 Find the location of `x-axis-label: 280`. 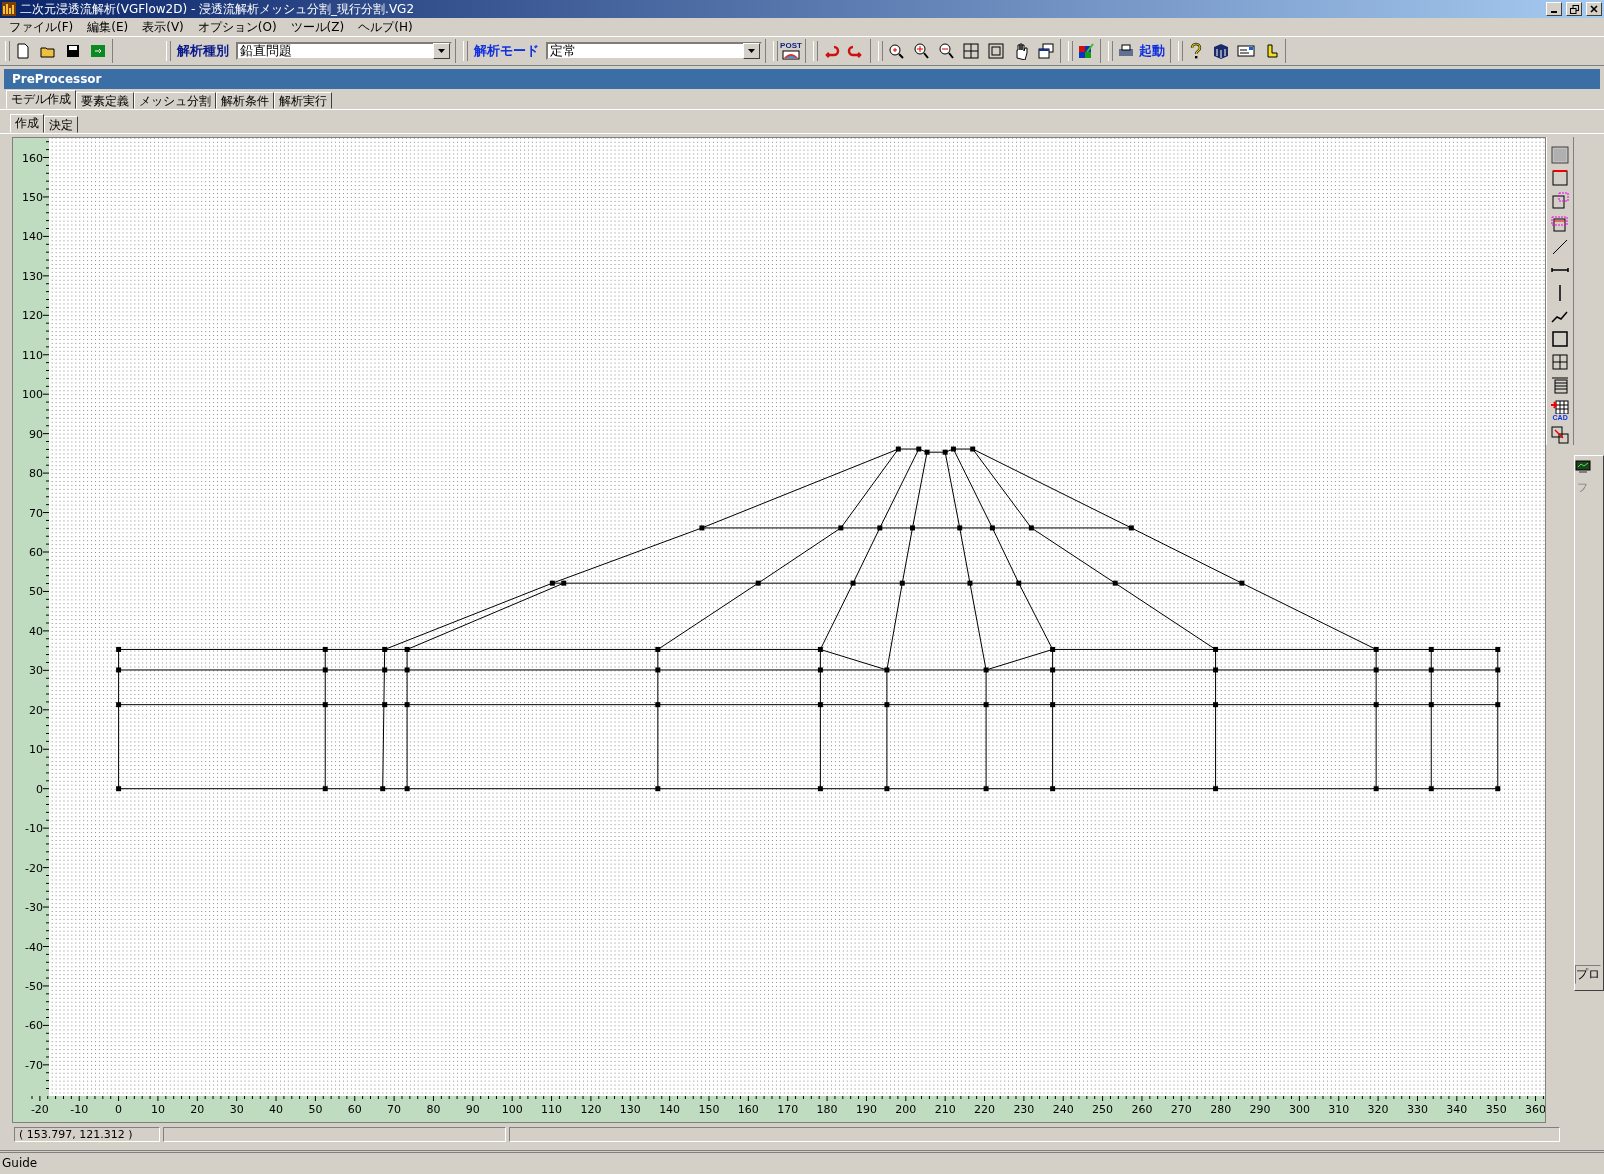

x-axis-label: 280 is located at coordinates (1221, 1109).